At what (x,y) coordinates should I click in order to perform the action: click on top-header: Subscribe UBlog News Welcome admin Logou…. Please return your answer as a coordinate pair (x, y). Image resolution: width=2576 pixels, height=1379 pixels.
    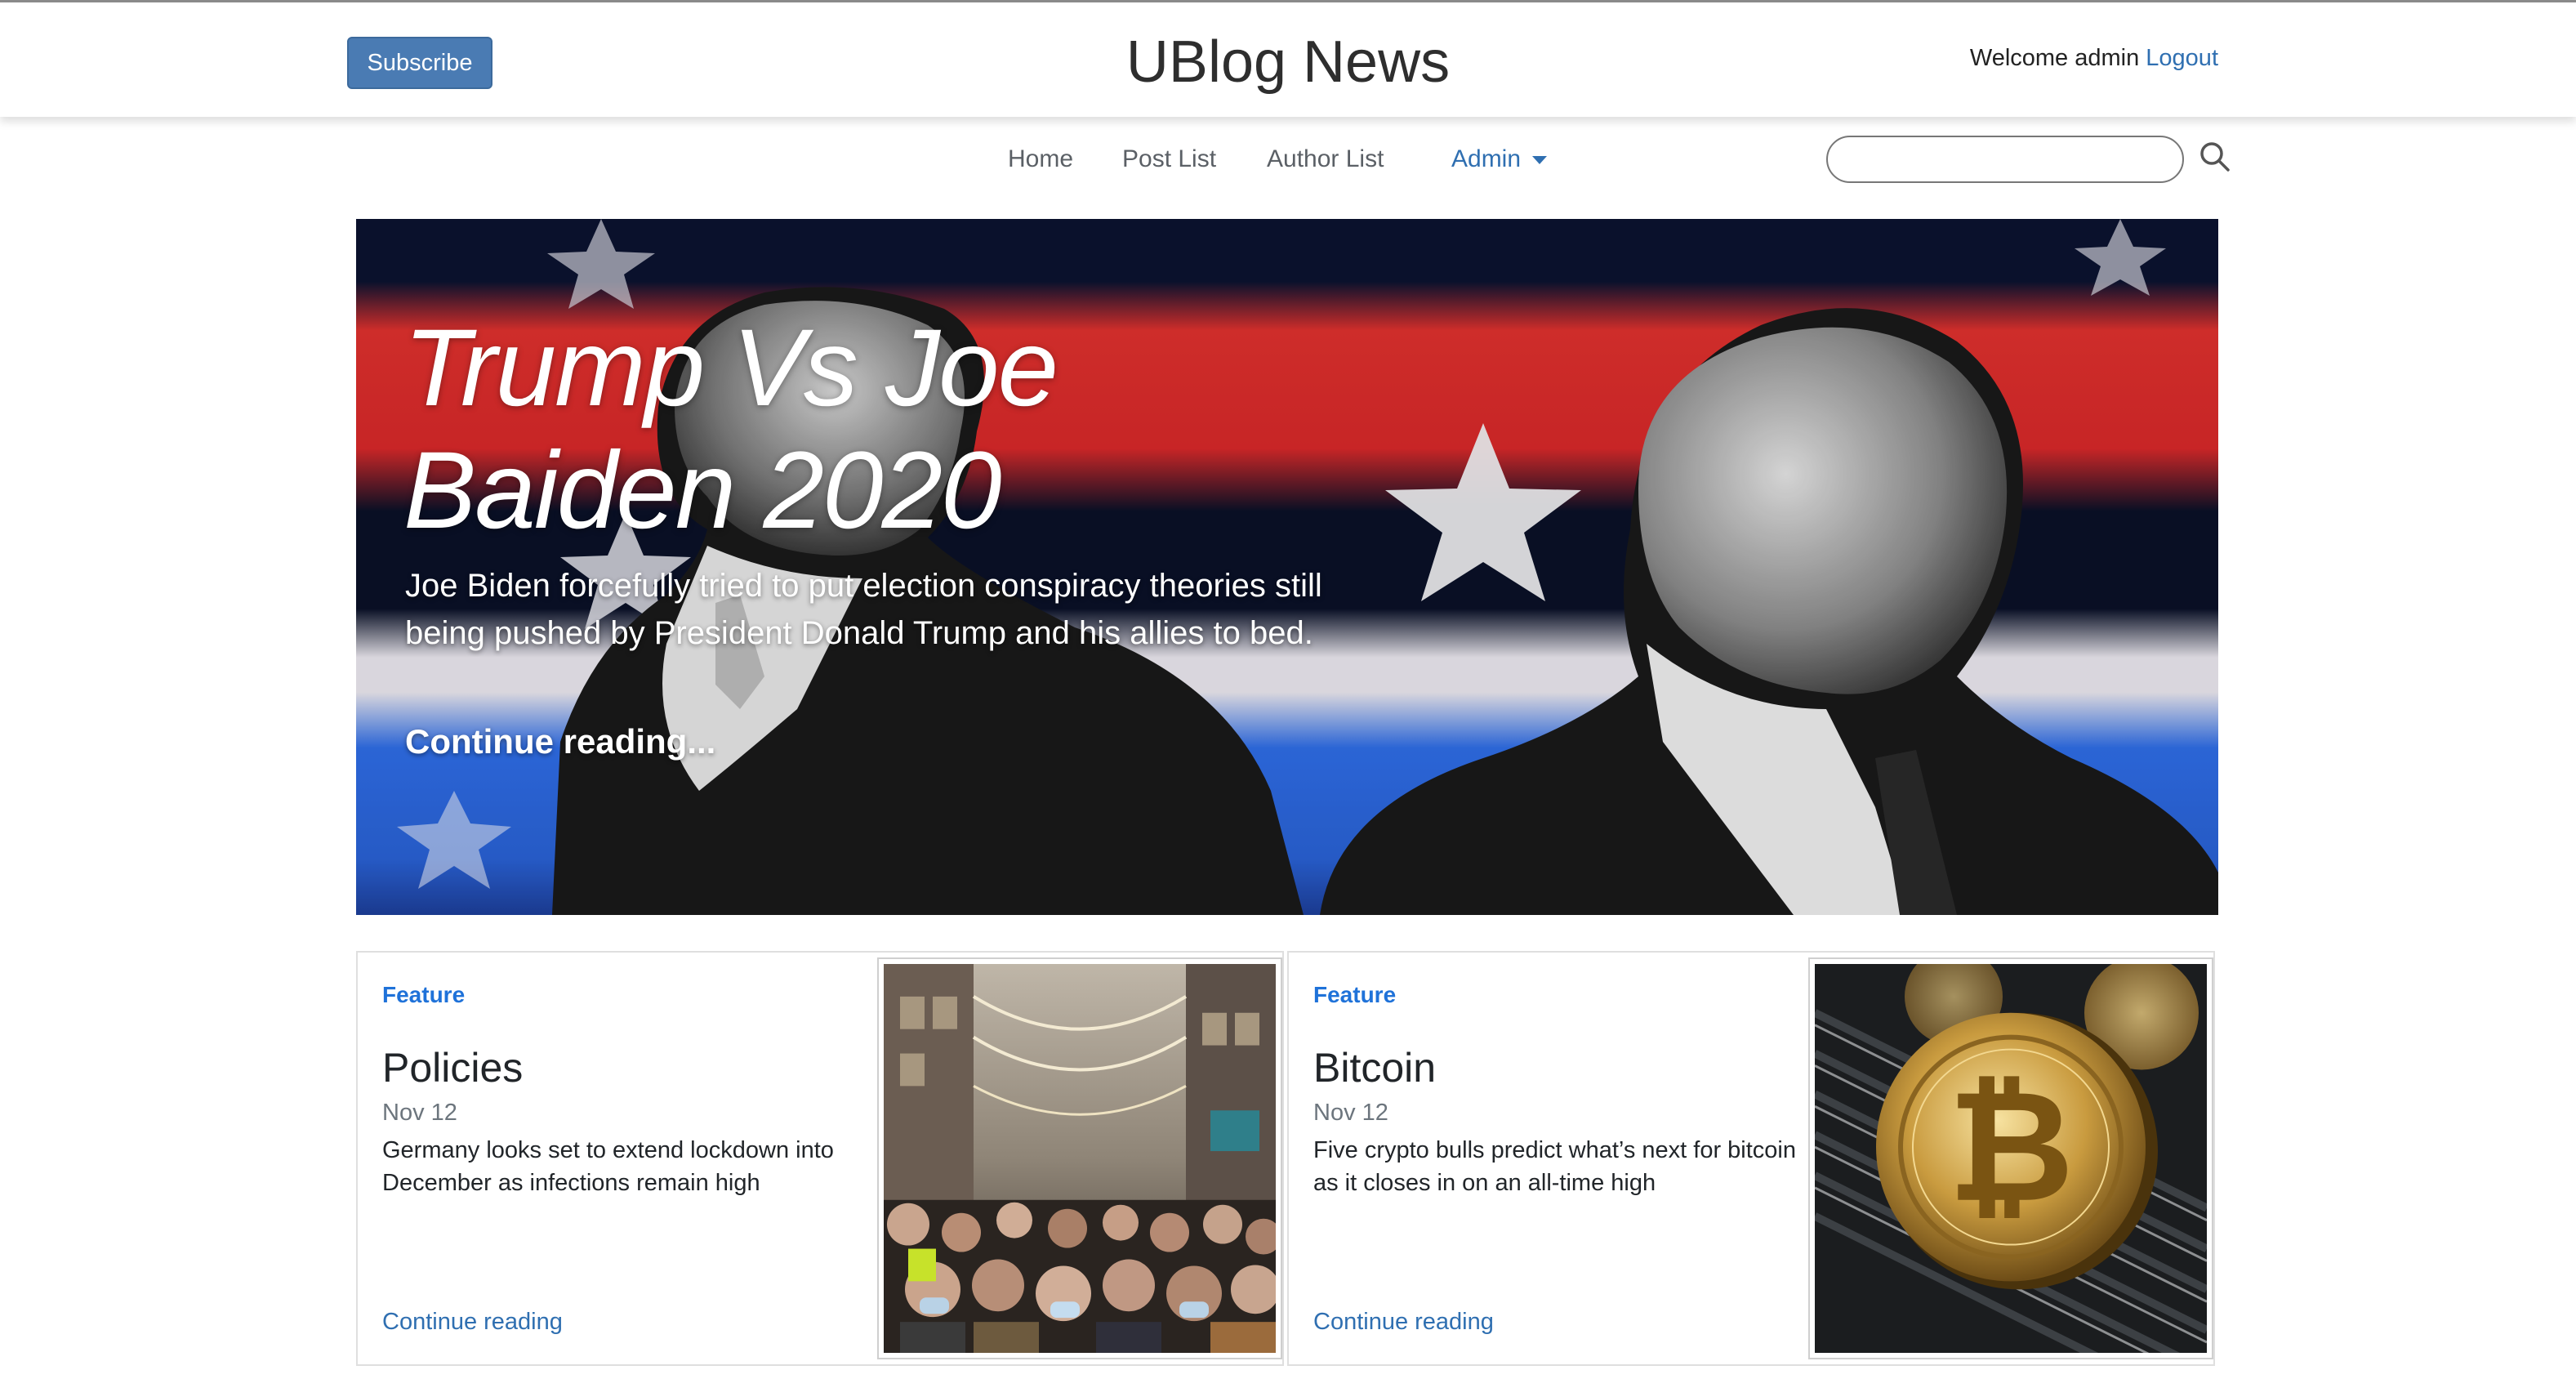
    Looking at the image, I should click on (1288, 58).